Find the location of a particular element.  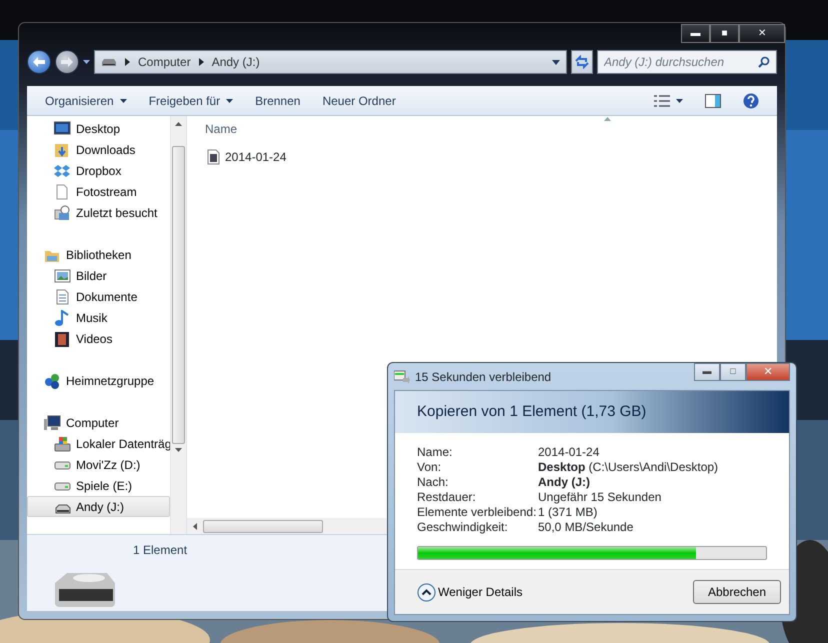

arrow-right-icon is located at coordinates (67, 62).